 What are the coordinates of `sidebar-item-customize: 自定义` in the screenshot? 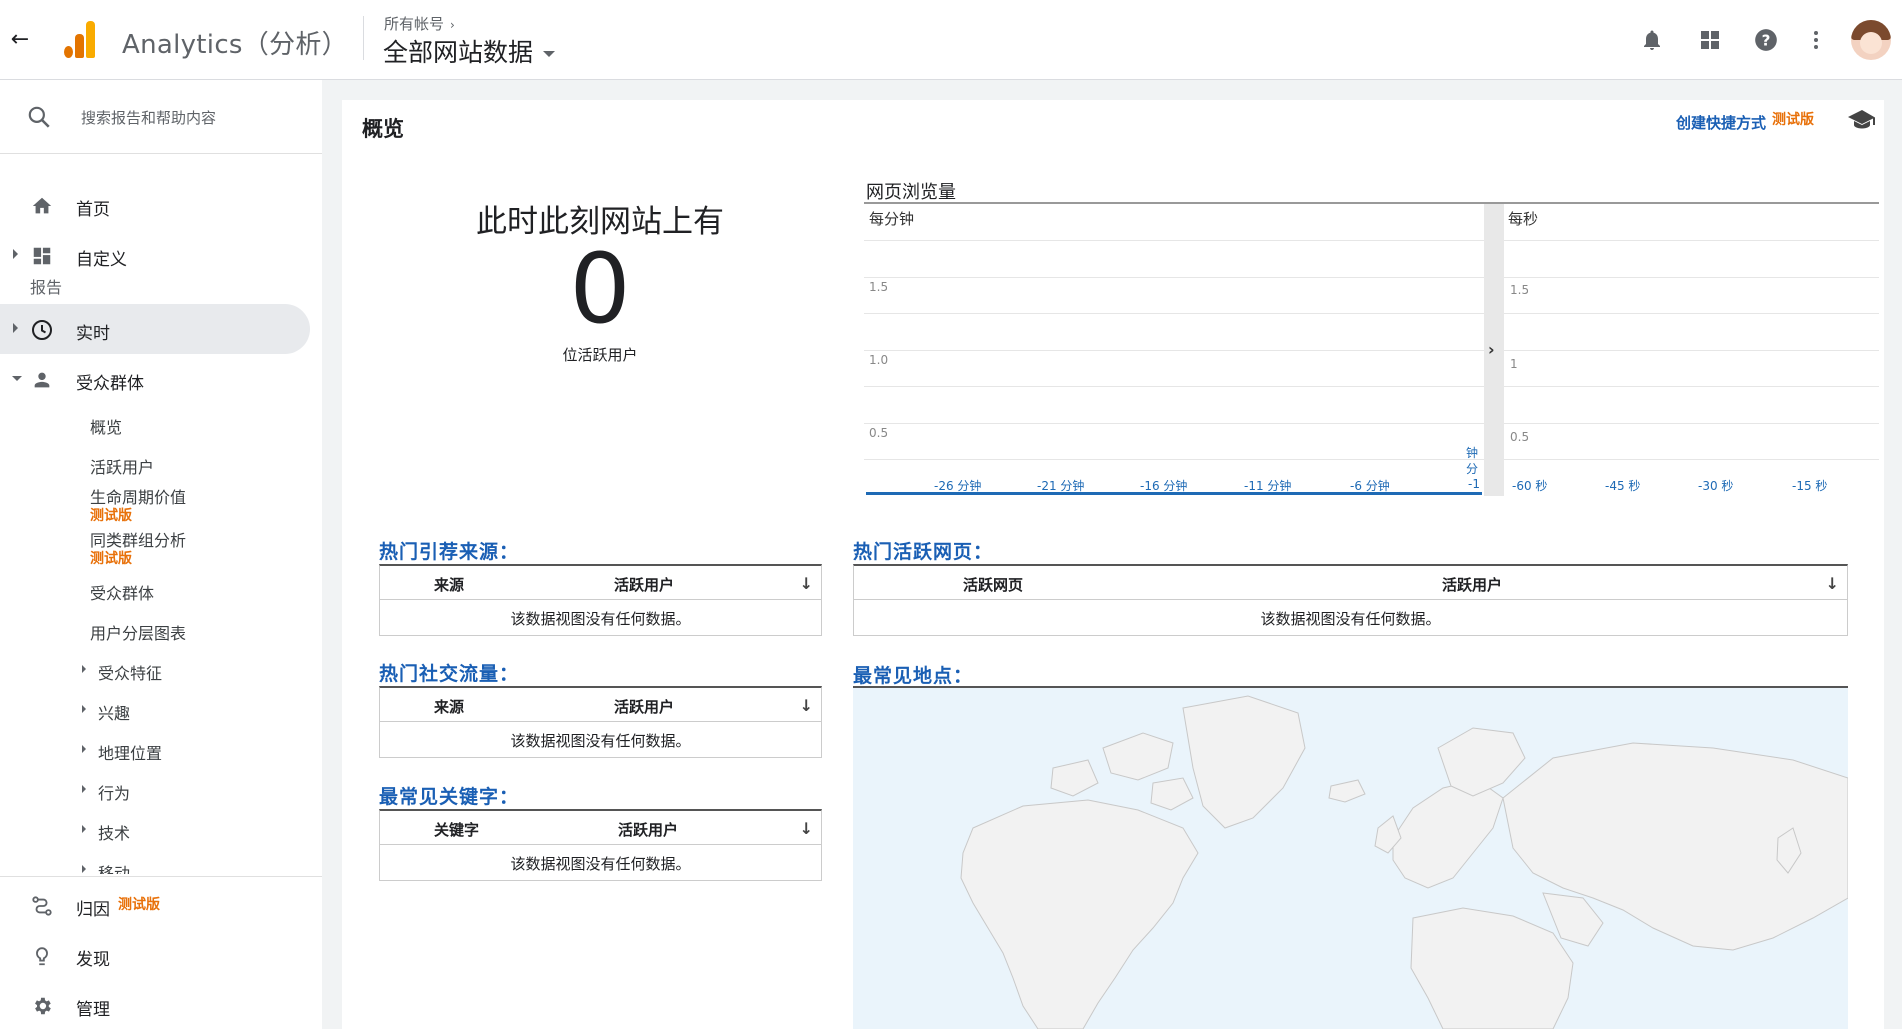 It's located at (155, 255).